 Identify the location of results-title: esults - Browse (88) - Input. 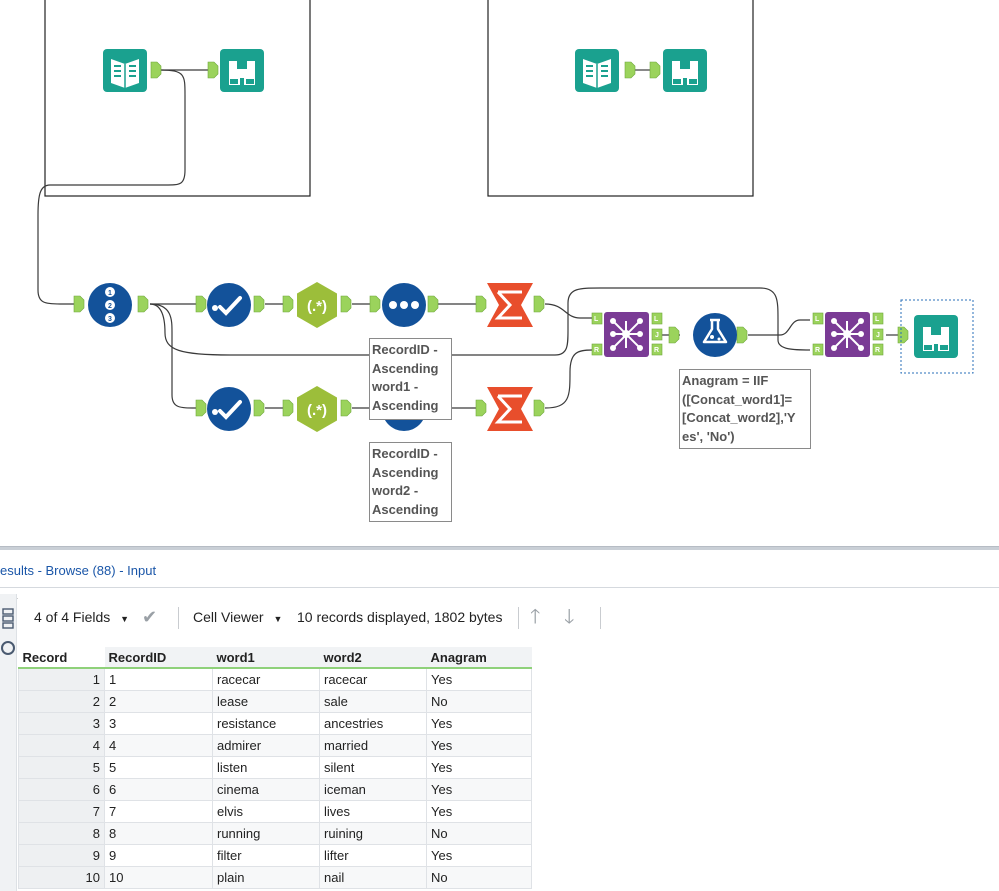
(78, 570).